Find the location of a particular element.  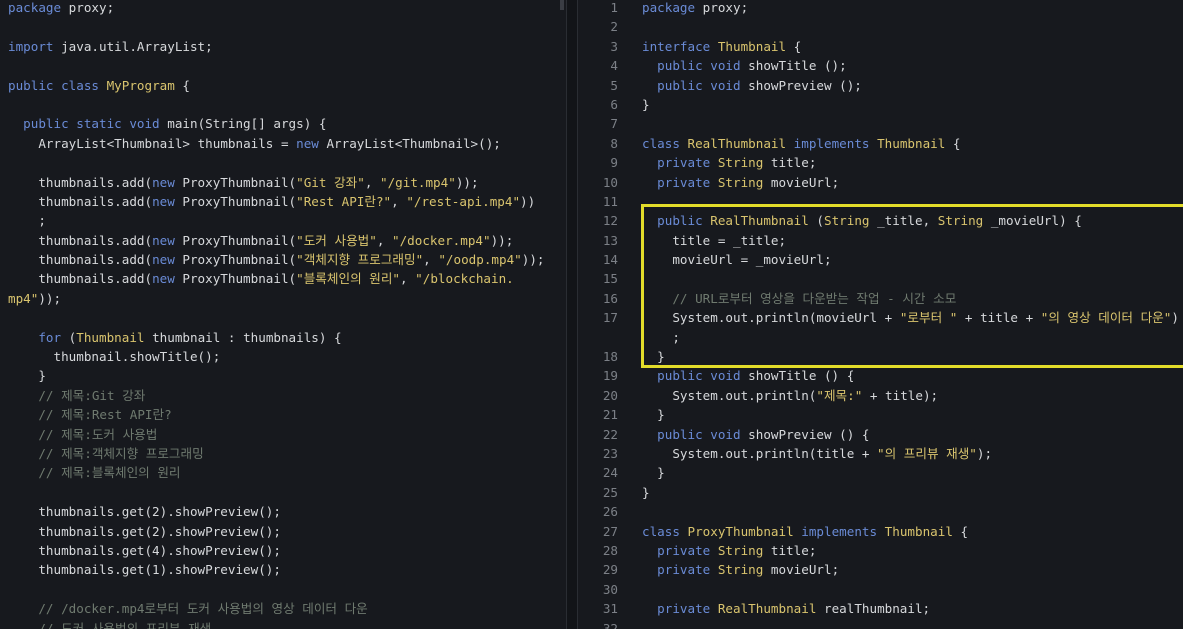

code-token: new is located at coordinates (307, 143).